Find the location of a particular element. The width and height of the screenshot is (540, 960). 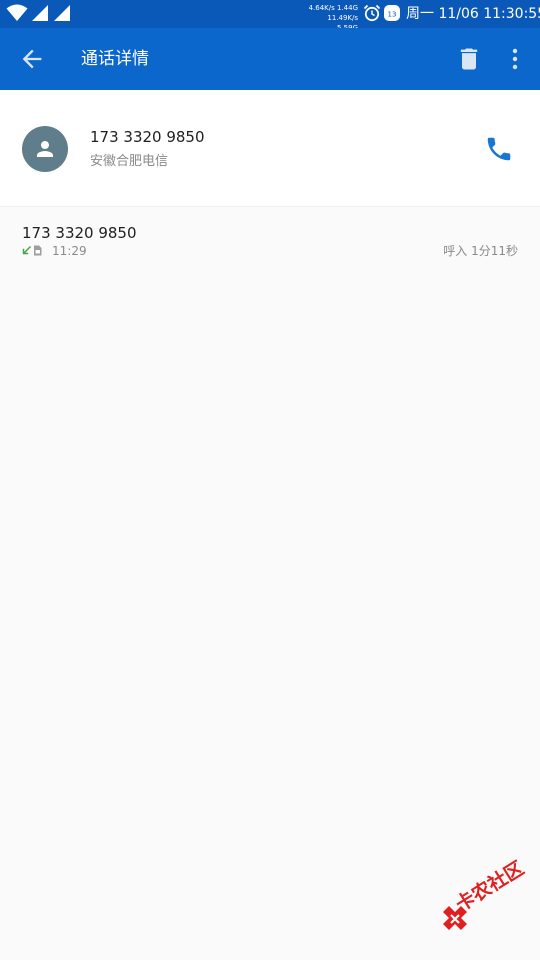

contact-number: 173 3320 9850 is located at coordinates (147, 137).